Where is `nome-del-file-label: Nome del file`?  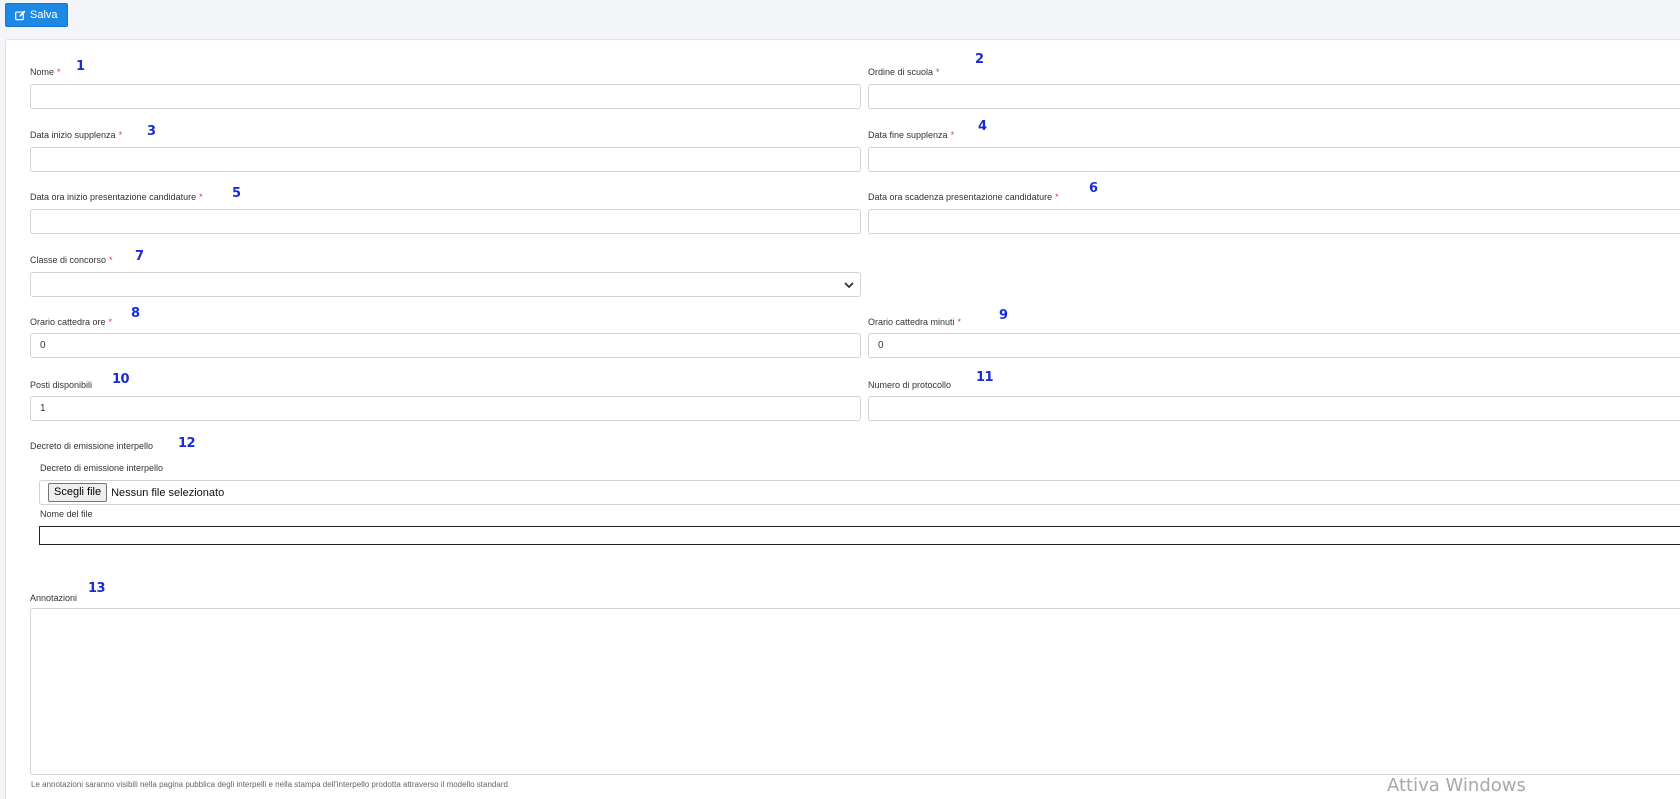
nome-del-file-label: Nome del file is located at coordinates (66, 514).